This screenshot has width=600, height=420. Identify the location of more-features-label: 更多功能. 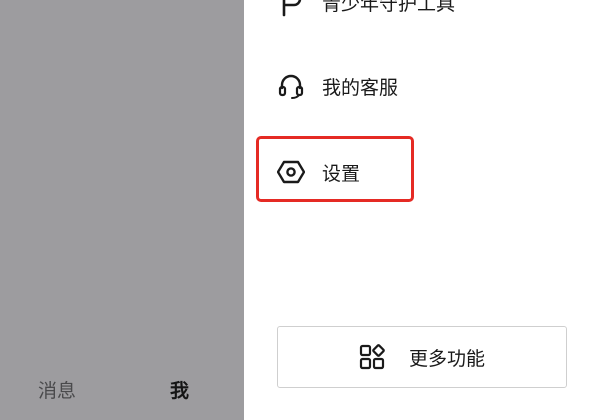
(446, 358).